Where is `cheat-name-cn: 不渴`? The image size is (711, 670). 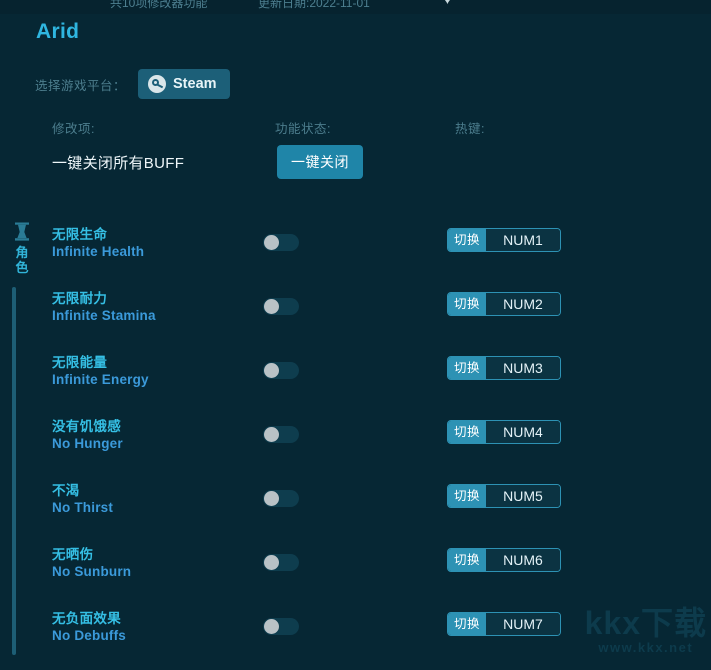
cheat-name-cn: 不渴 is located at coordinates (66, 490).